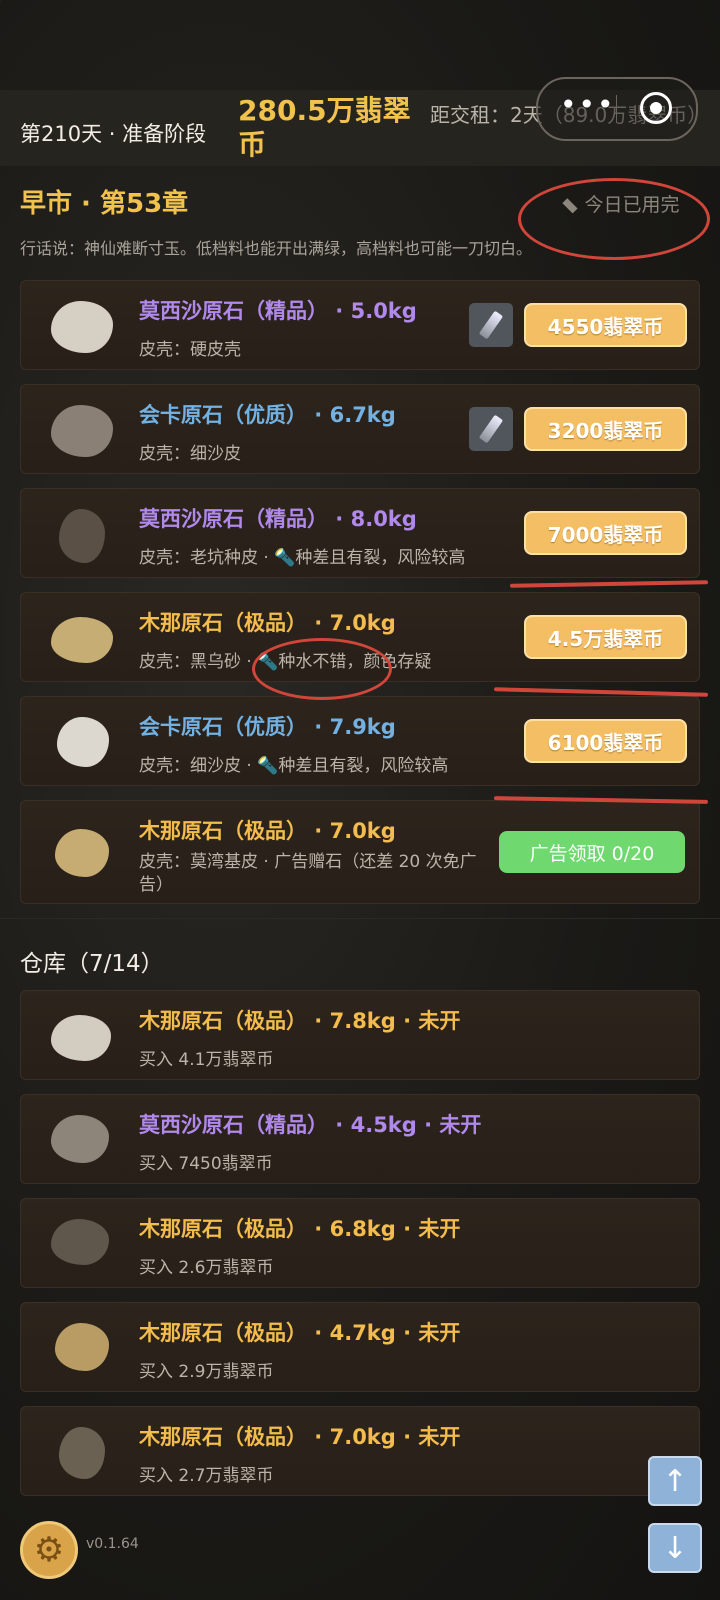 This screenshot has width=720, height=1600. Describe the element at coordinates (300, 1333) in the screenshot. I see `item-name: 木那原石（极品） · 4.7kg · 未开` at that location.